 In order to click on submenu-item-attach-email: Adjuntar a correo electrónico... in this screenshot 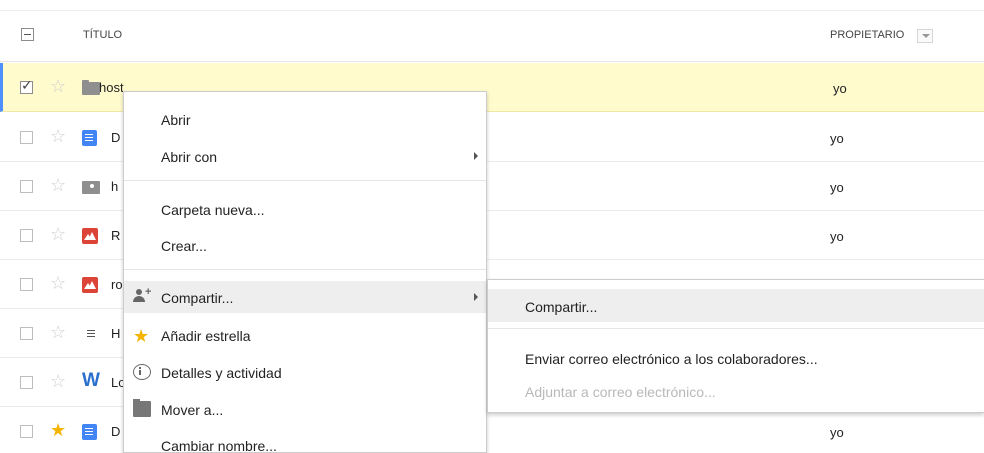, I will do `click(736, 390)`.